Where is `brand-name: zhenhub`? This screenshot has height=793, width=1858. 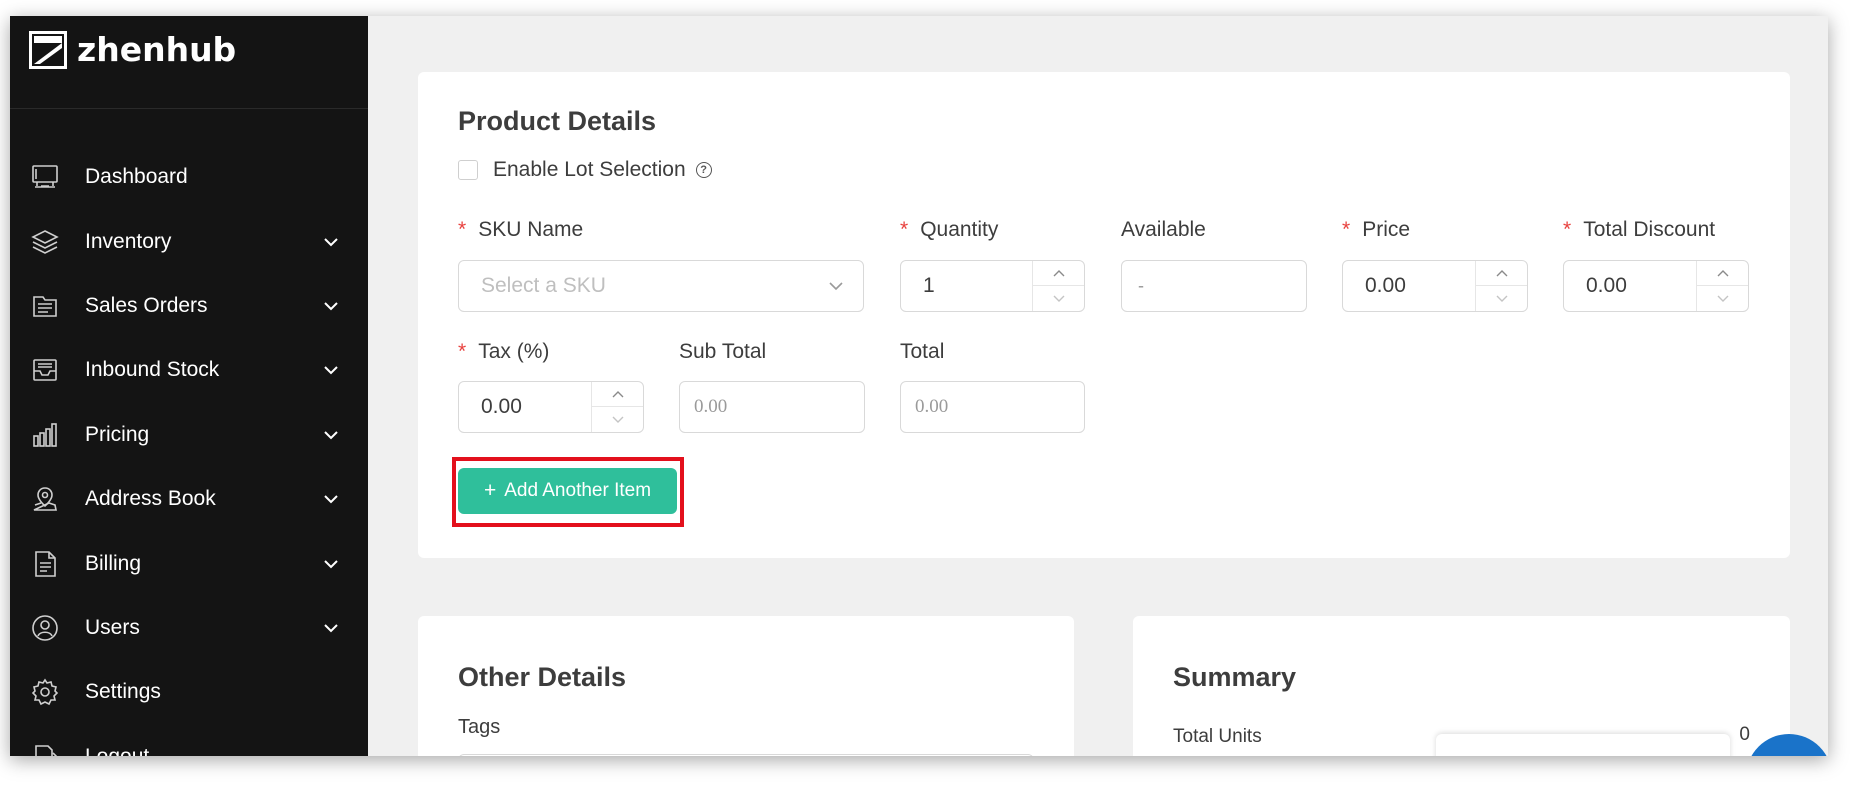 brand-name: zhenhub is located at coordinates (157, 49).